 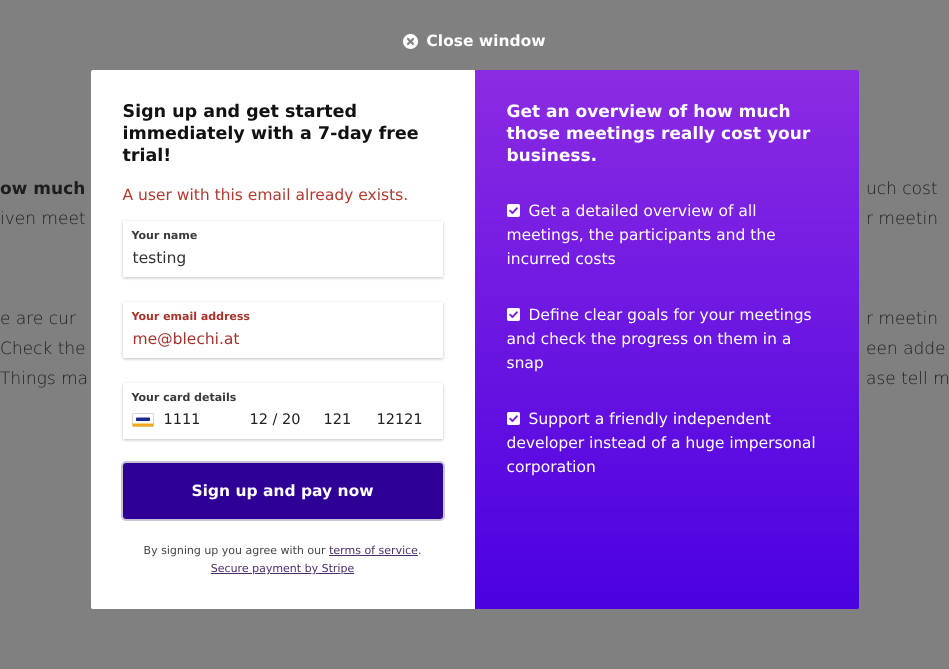 What do you see at coordinates (271, 134) in the screenshot?
I see `signup-title: Sign up and get started immediately with a 7-day free trial!` at bounding box center [271, 134].